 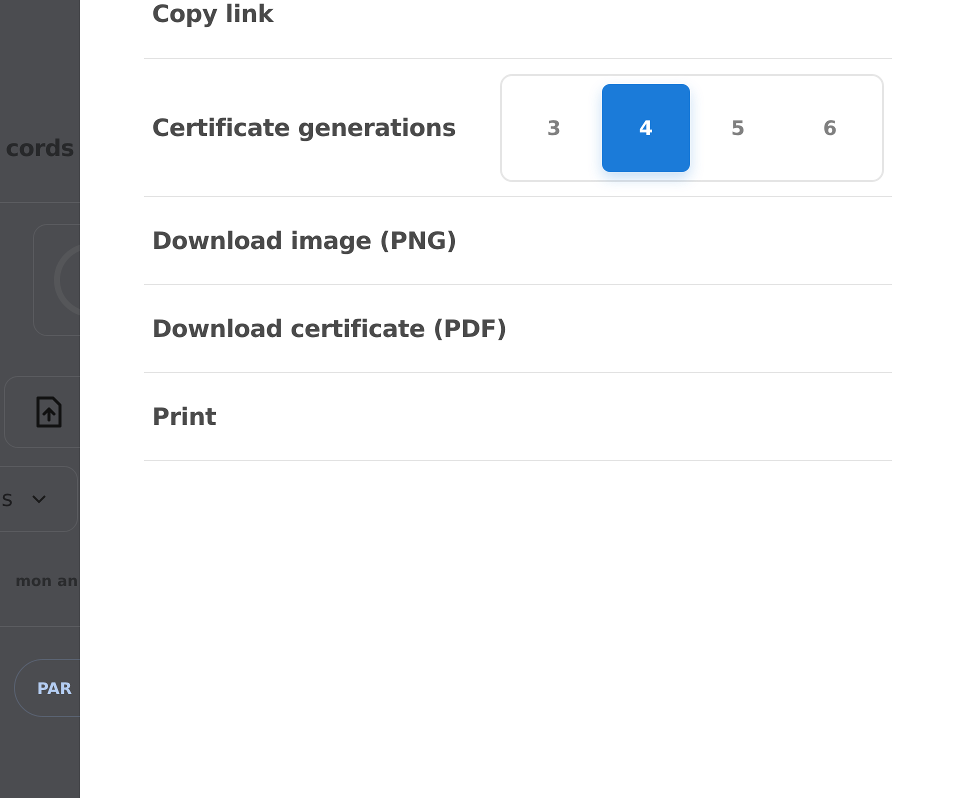 What do you see at coordinates (518, 417) in the screenshot?
I see `menu-item: Print` at bounding box center [518, 417].